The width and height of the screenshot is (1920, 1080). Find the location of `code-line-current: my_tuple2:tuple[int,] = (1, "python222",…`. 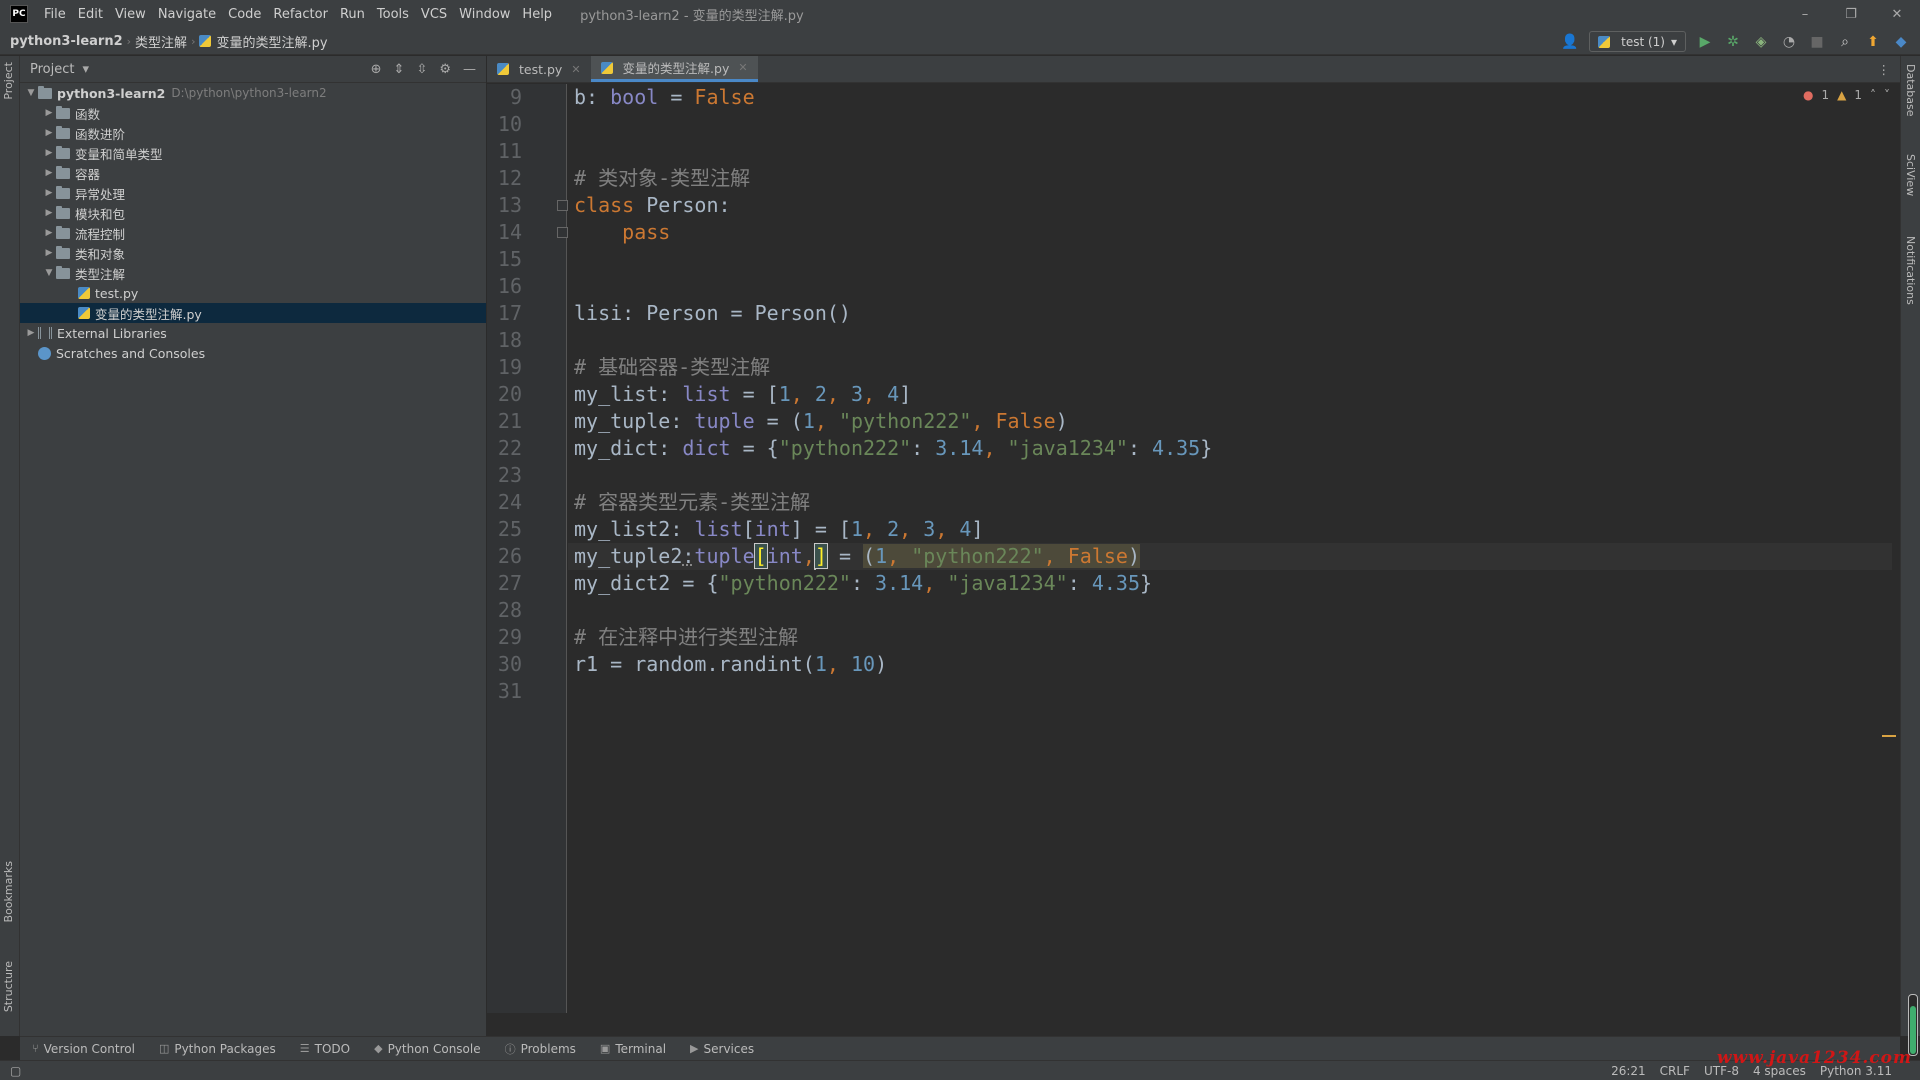

code-line-current: my_tuple2:tuple[int,] = (1, "python222",… is located at coordinates (857, 556).